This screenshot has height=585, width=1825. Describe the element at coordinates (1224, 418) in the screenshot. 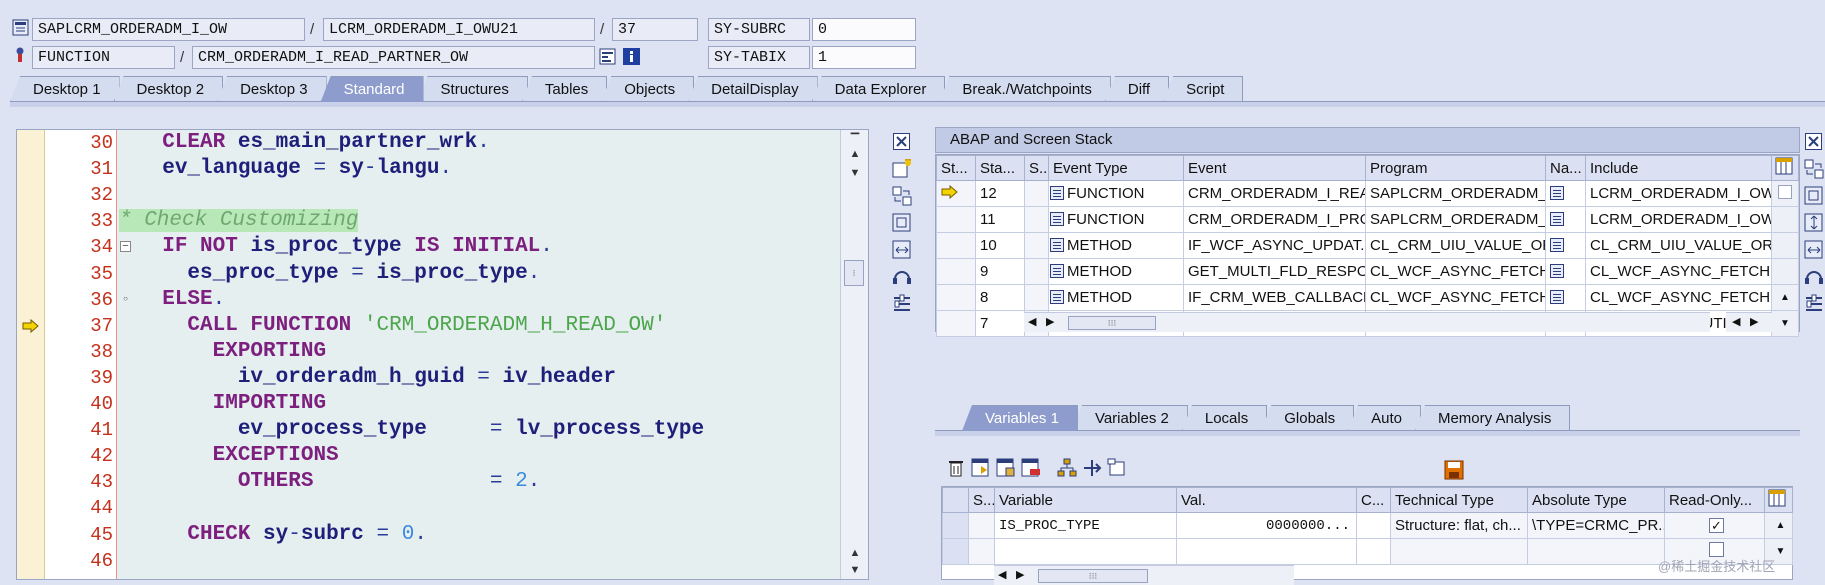

I see `tab-locals: Locals` at that location.